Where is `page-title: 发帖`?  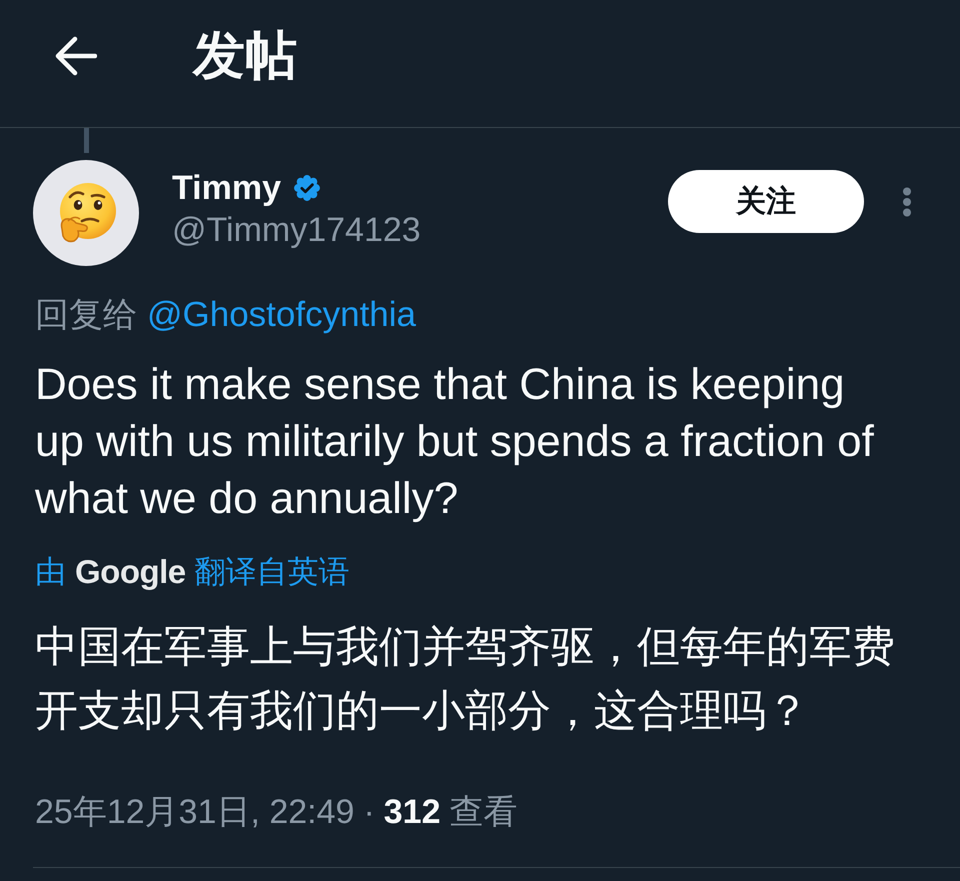
page-title: 发帖 is located at coordinates (245, 56).